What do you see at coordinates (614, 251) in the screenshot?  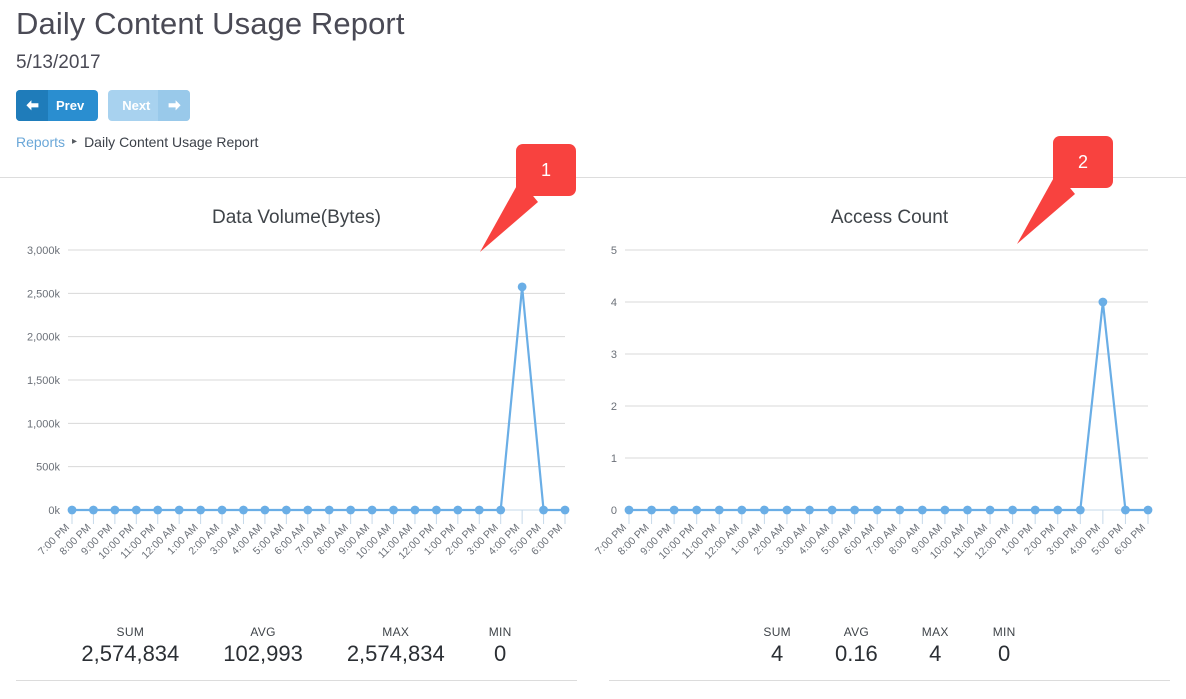 I see `svg-text: 5` at bounding box center [614, 251].